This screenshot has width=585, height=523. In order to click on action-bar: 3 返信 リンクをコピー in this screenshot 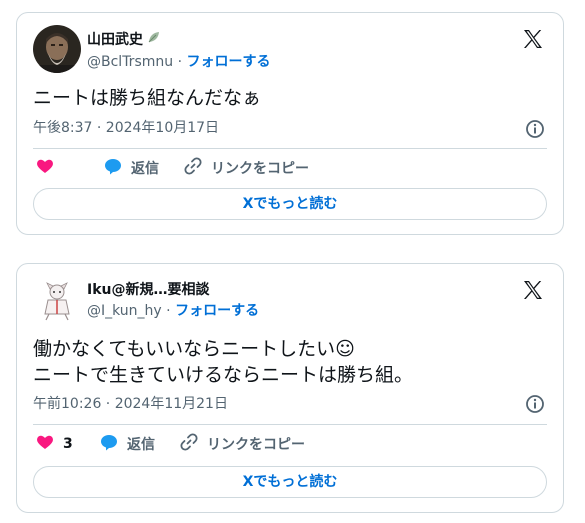, I will do `click(290, 444)`.